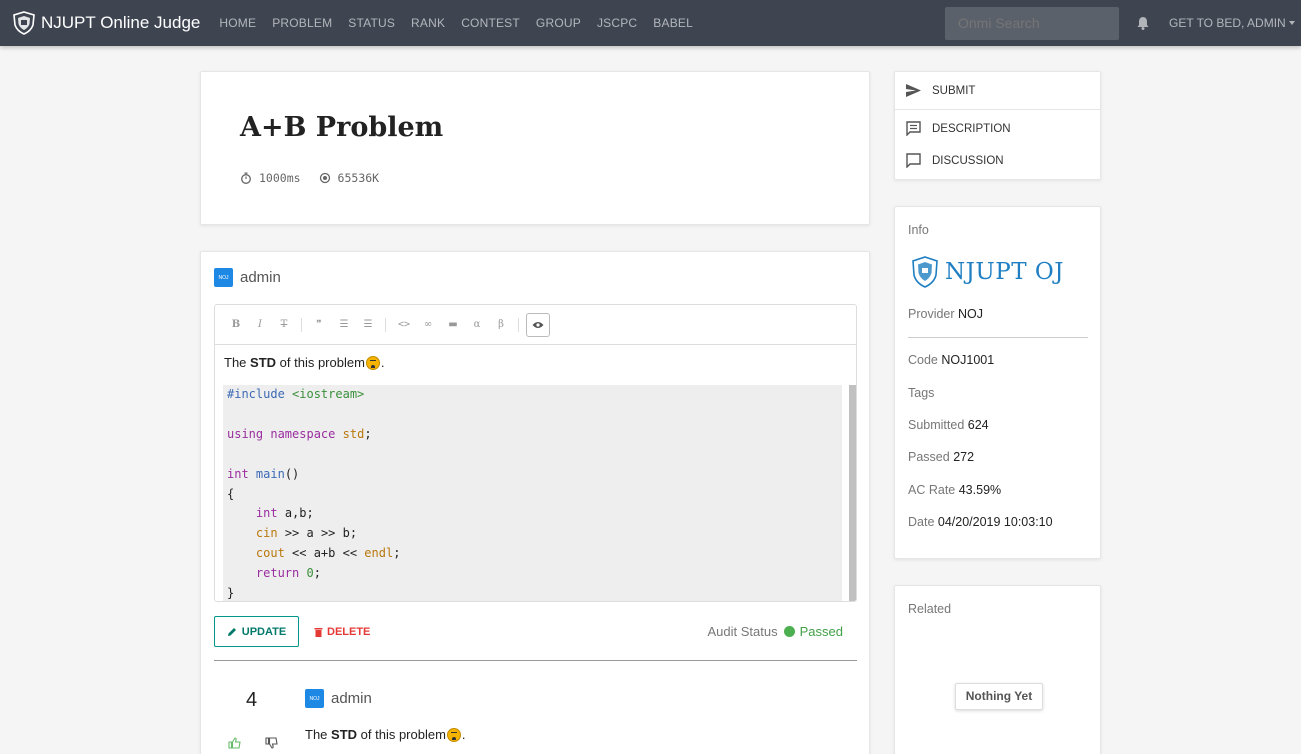  I want to click on njupt-shield-logo-icon, so click(24, 23).